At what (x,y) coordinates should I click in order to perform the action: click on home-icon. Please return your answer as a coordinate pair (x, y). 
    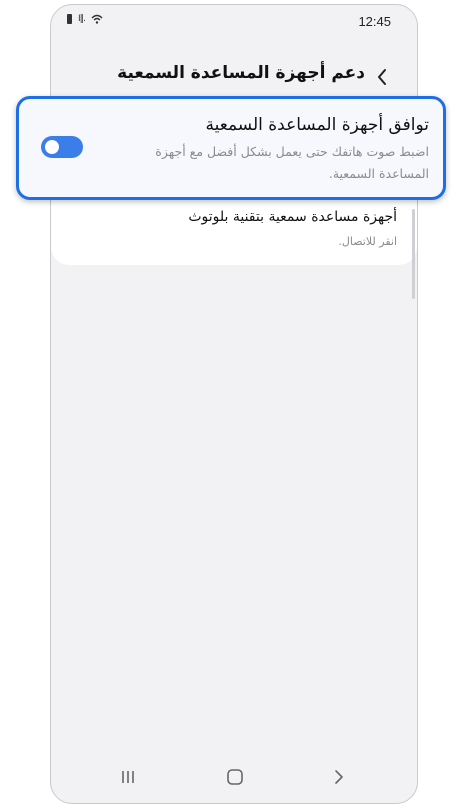
    Looking at the image, I should click on (235, 777).